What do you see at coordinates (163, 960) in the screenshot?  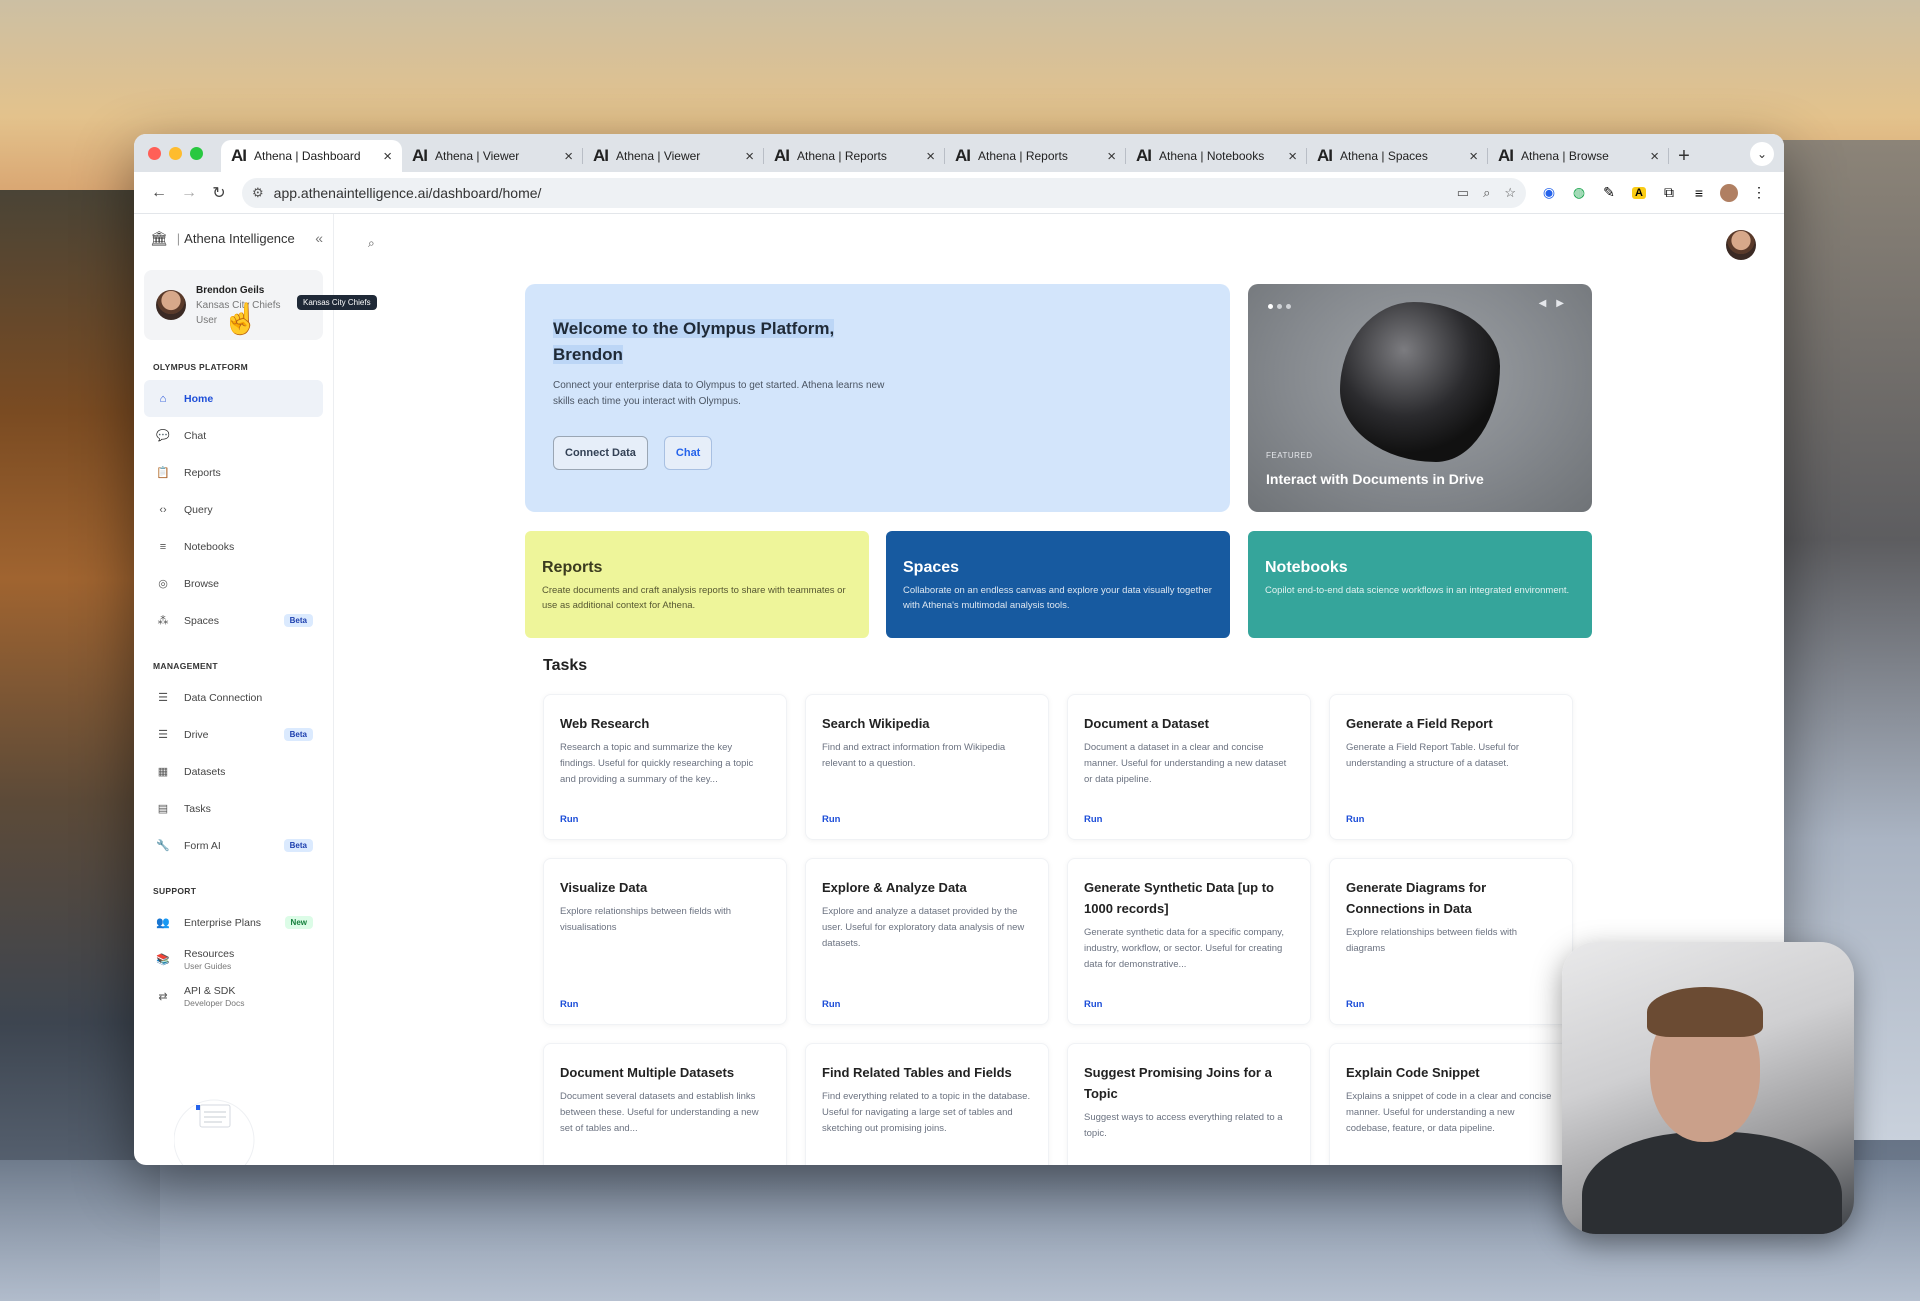 I see `book-icon: 📚` at bounding box center [163, 960].